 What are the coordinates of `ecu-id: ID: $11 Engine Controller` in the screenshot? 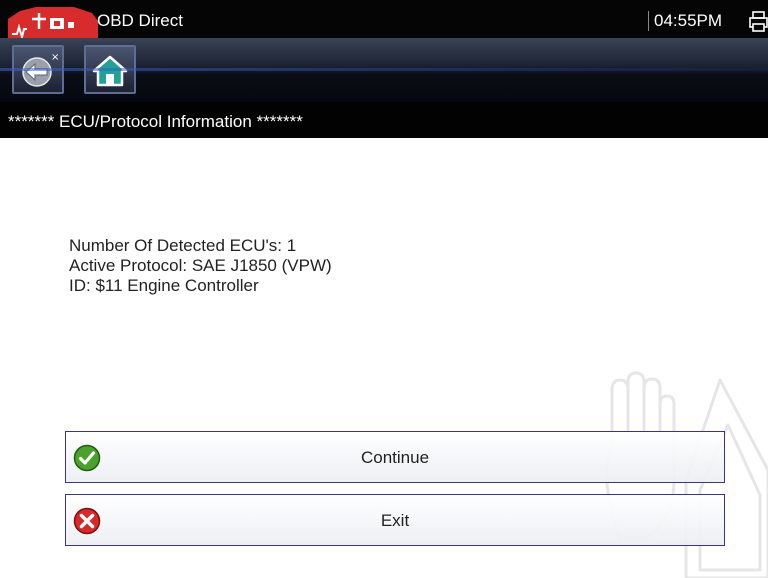 It's located at (164, 285).